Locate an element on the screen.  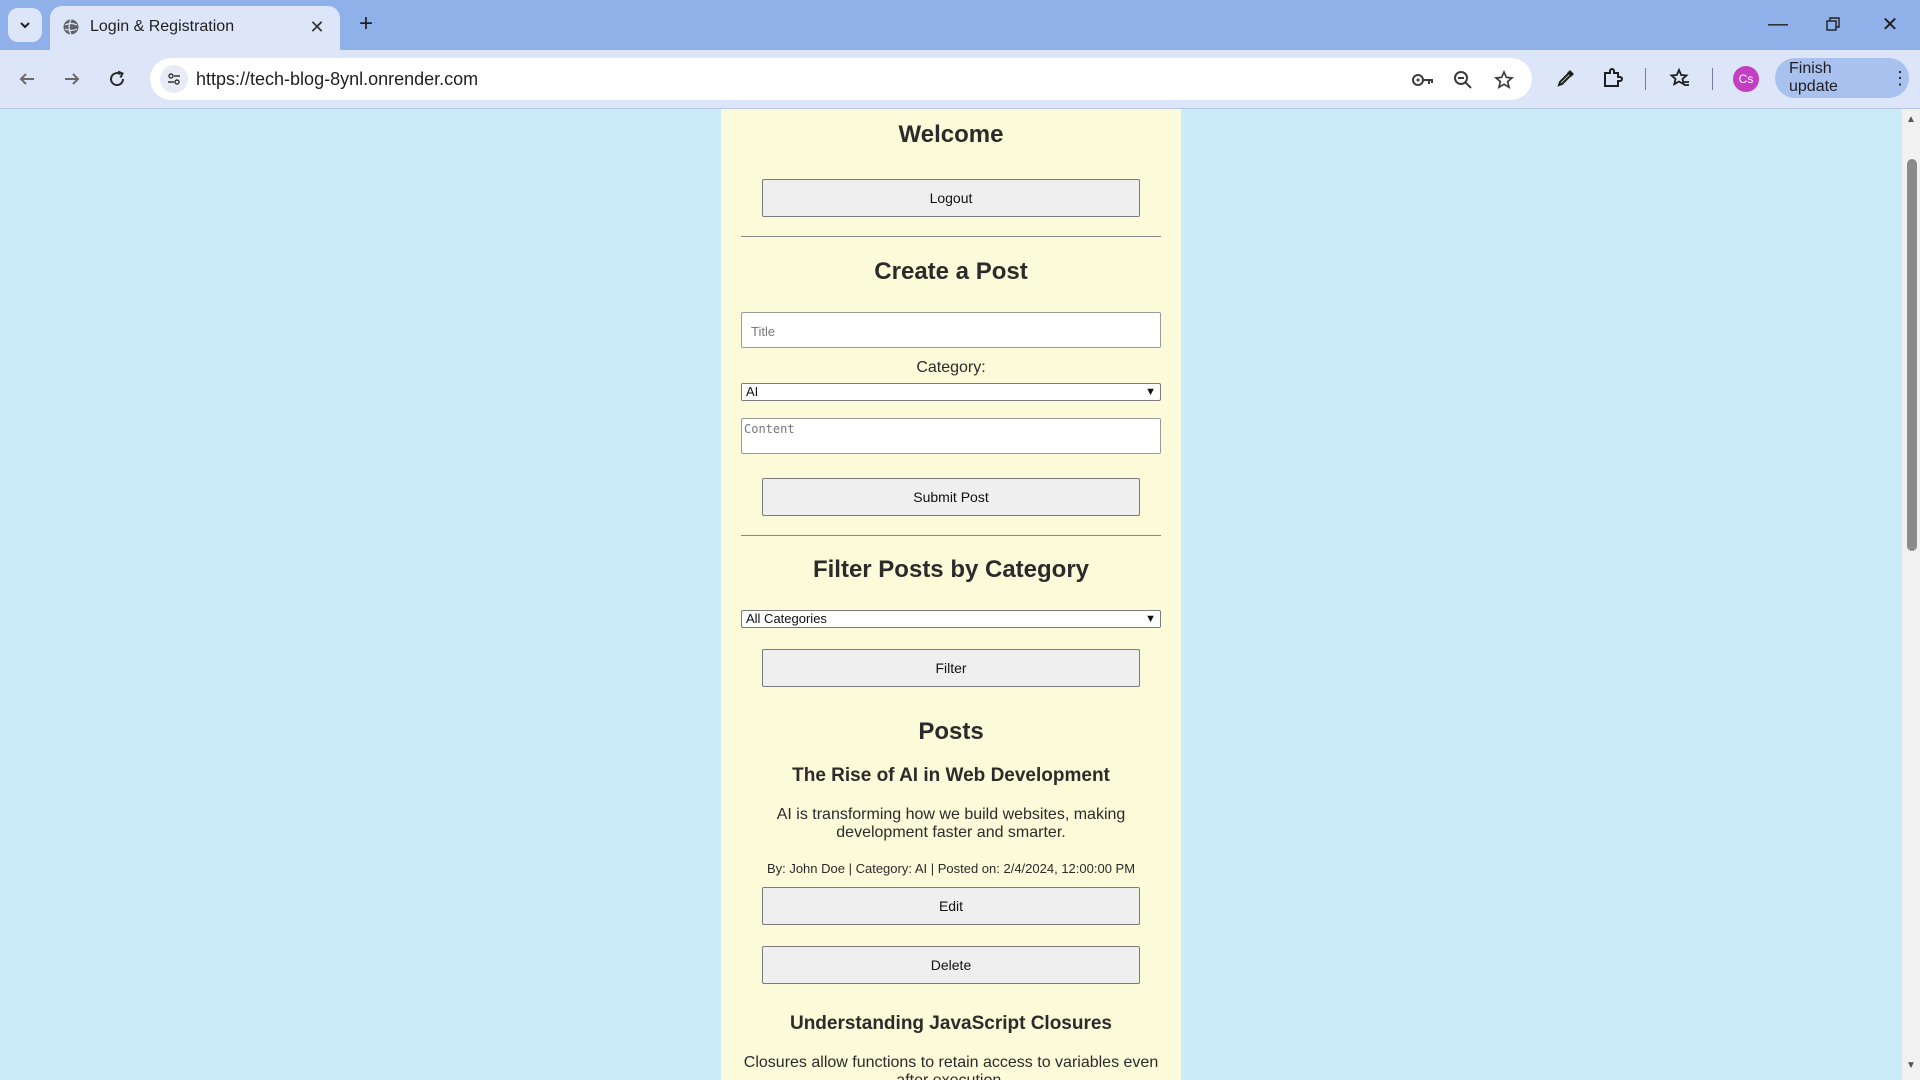
delete-post-button: Delete is located at coordinates (951, 965).